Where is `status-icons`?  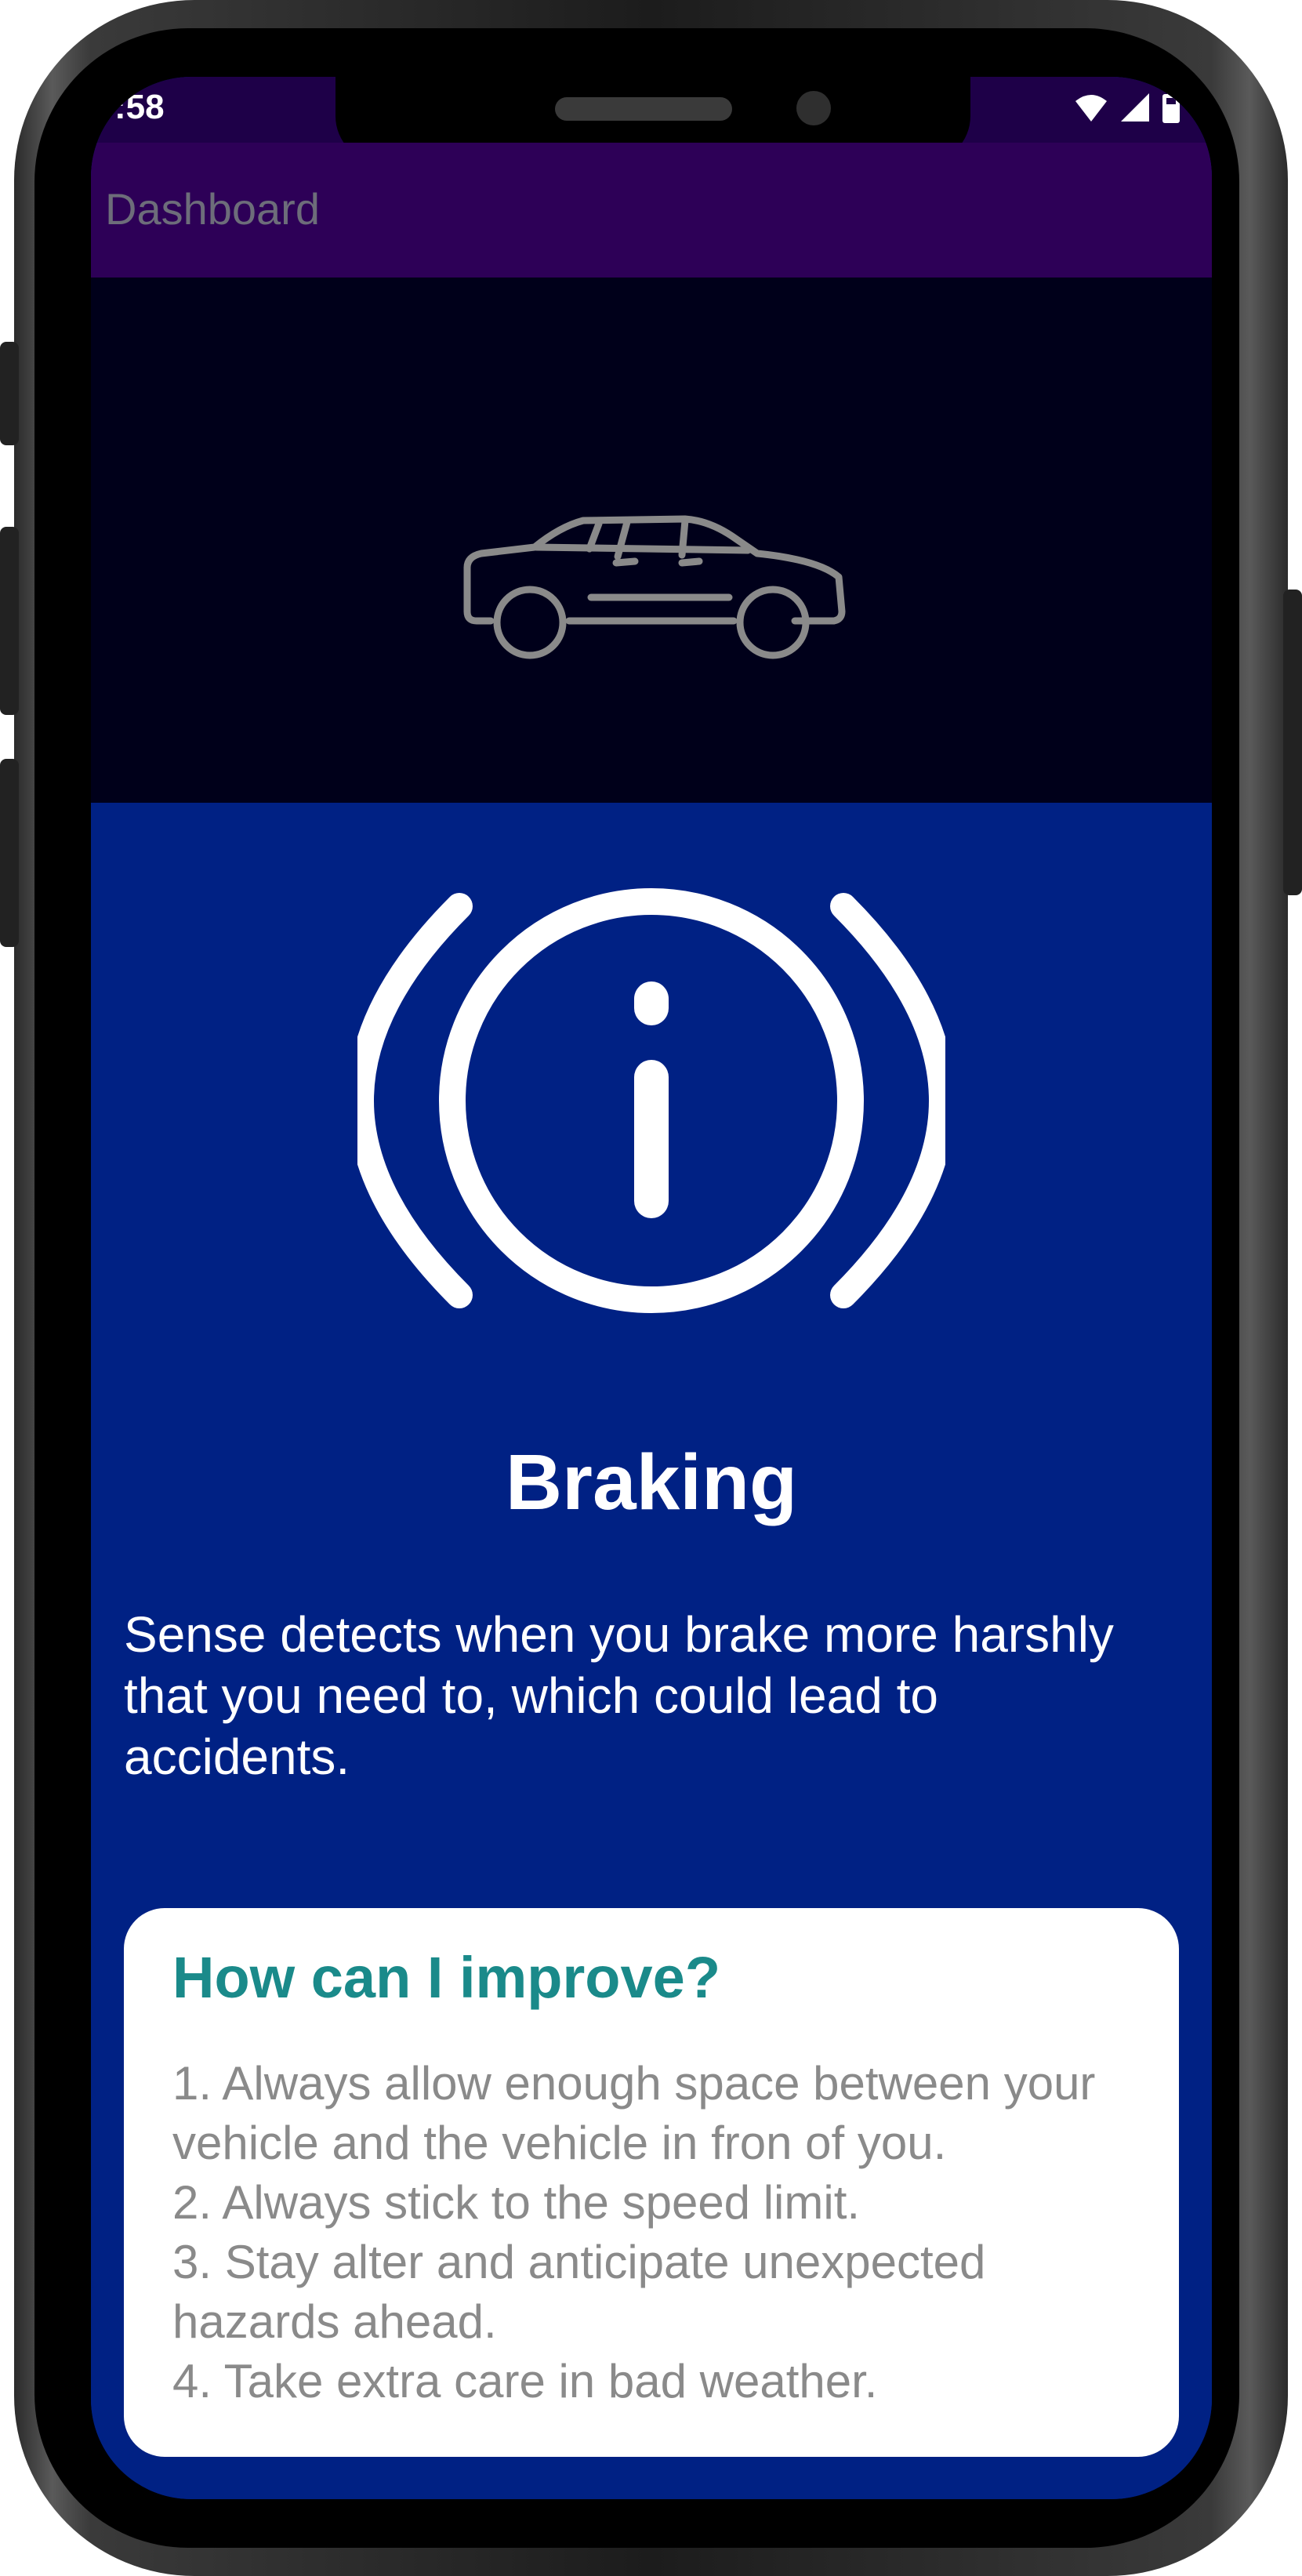 status-icons is located at coordinates (1127, 108).